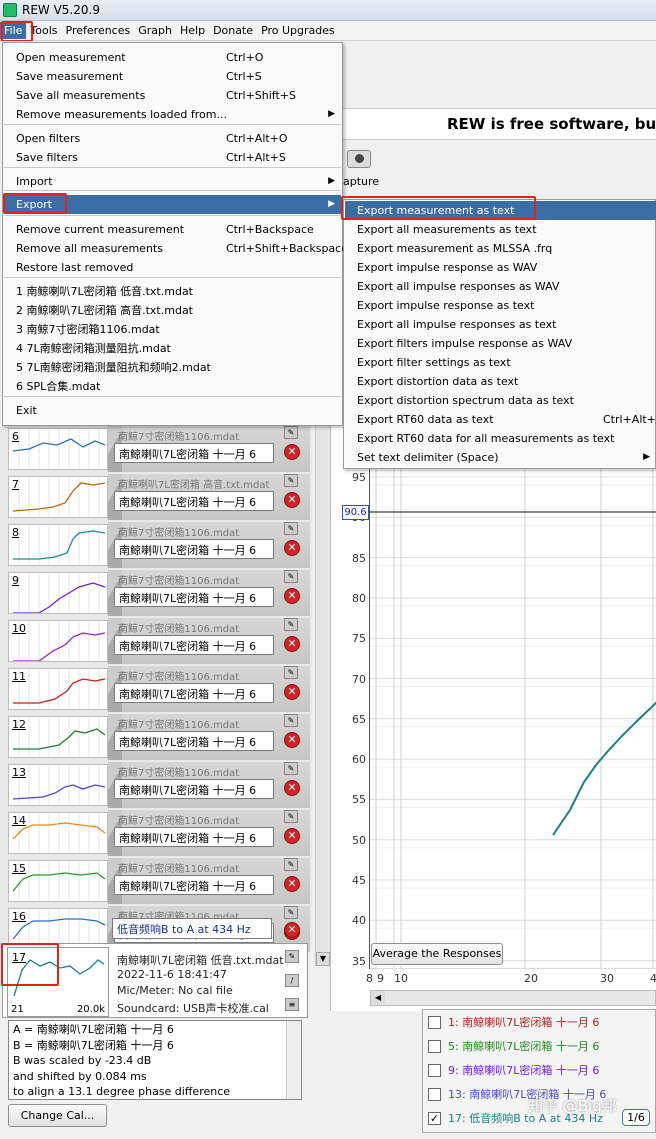 The height and width of the screenshot is (1139, 656). What do you see at coordinates (513, 998) in the screenshot?
I see `graph-horizontal-scrollbar: ◀` at bounding box center [513, 998].